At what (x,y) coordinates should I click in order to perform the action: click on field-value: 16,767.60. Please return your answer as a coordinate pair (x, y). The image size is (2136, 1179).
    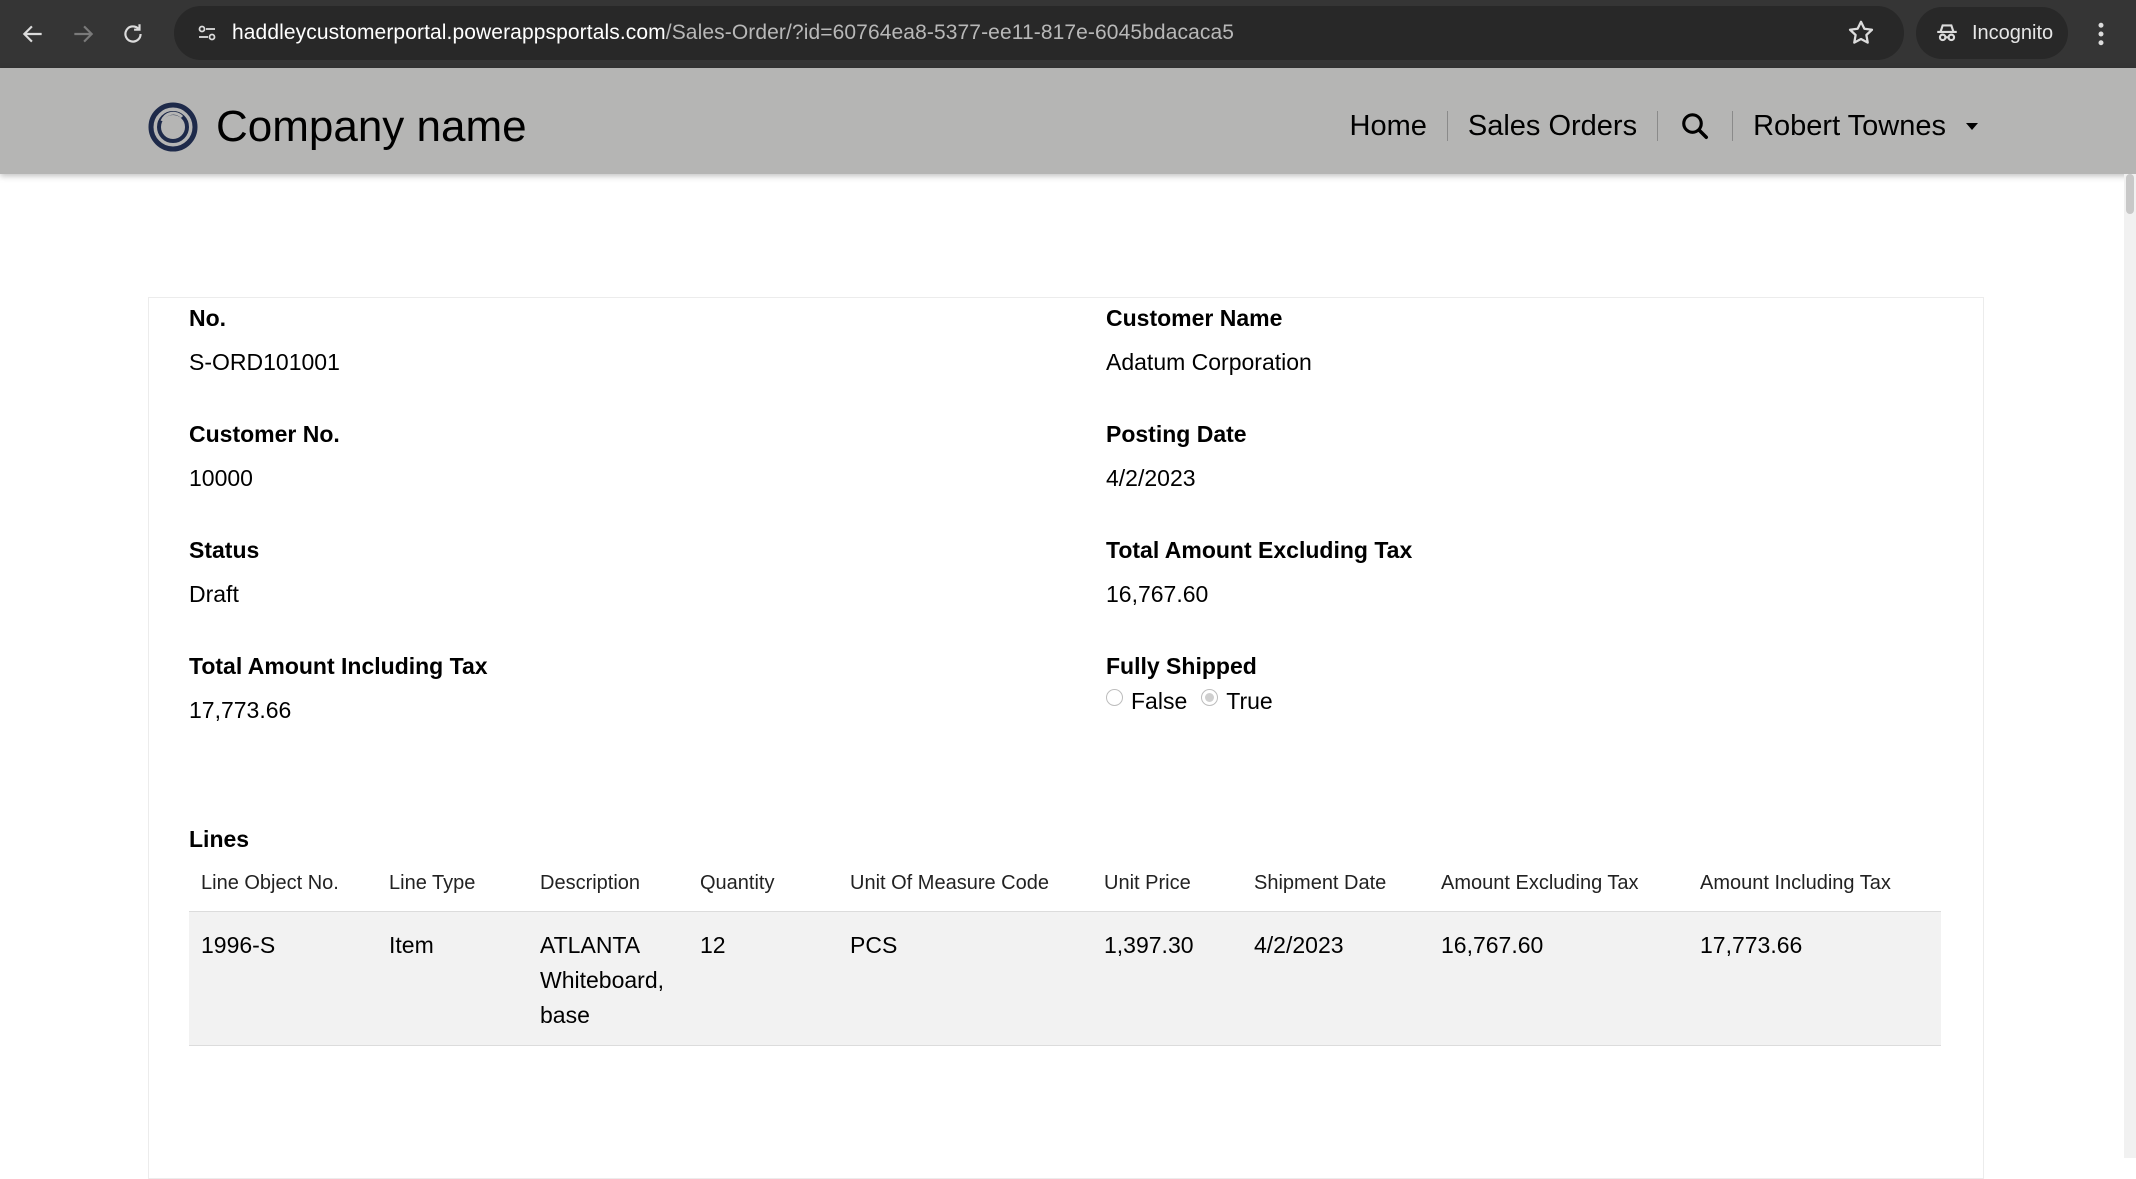
    Looking at the image, I should click on (1157, 594).